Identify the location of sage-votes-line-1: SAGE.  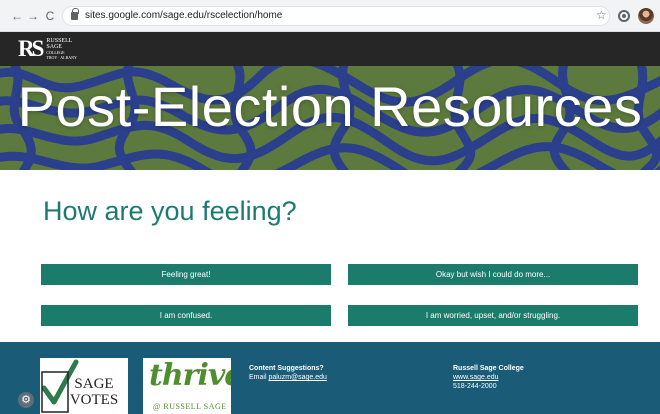
(94, 384).